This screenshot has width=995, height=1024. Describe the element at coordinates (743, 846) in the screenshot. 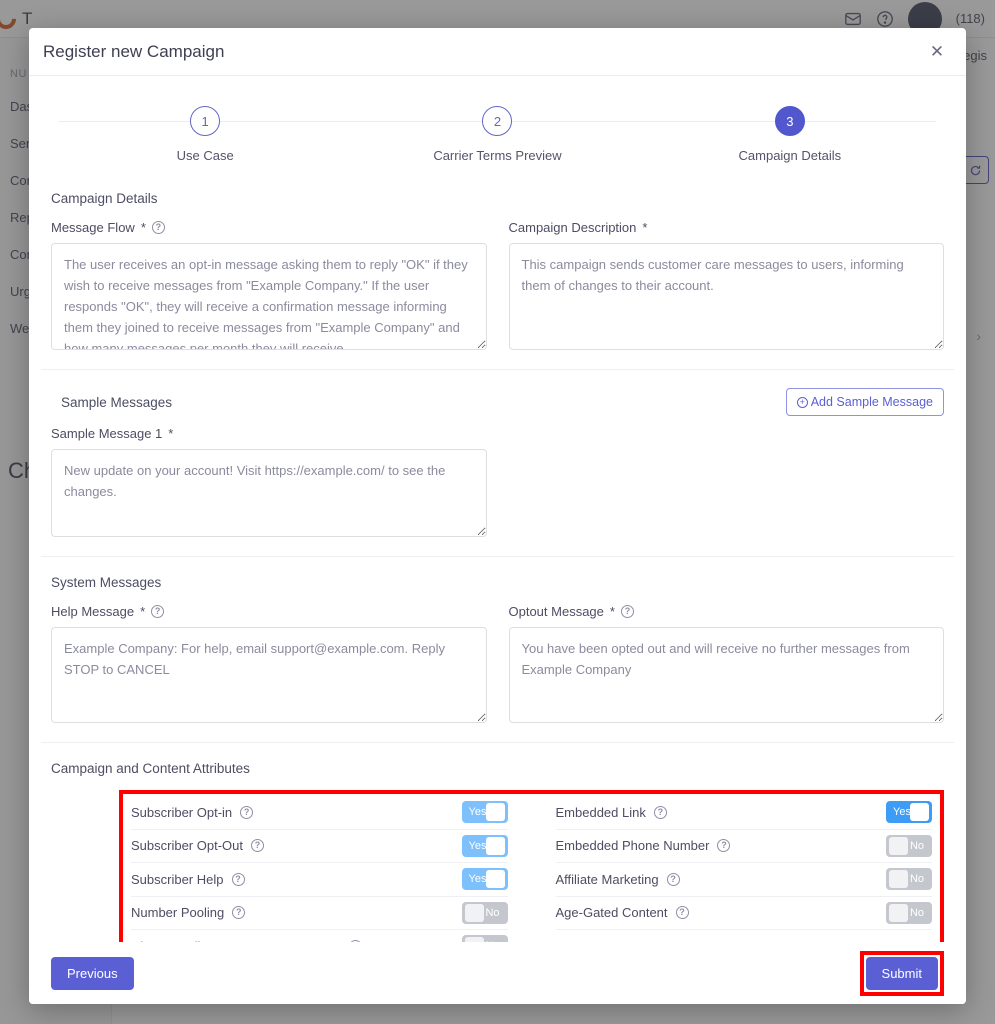

I see `attribute-row-embedded-phone-number: Embedded Phone Number? No` at that location.